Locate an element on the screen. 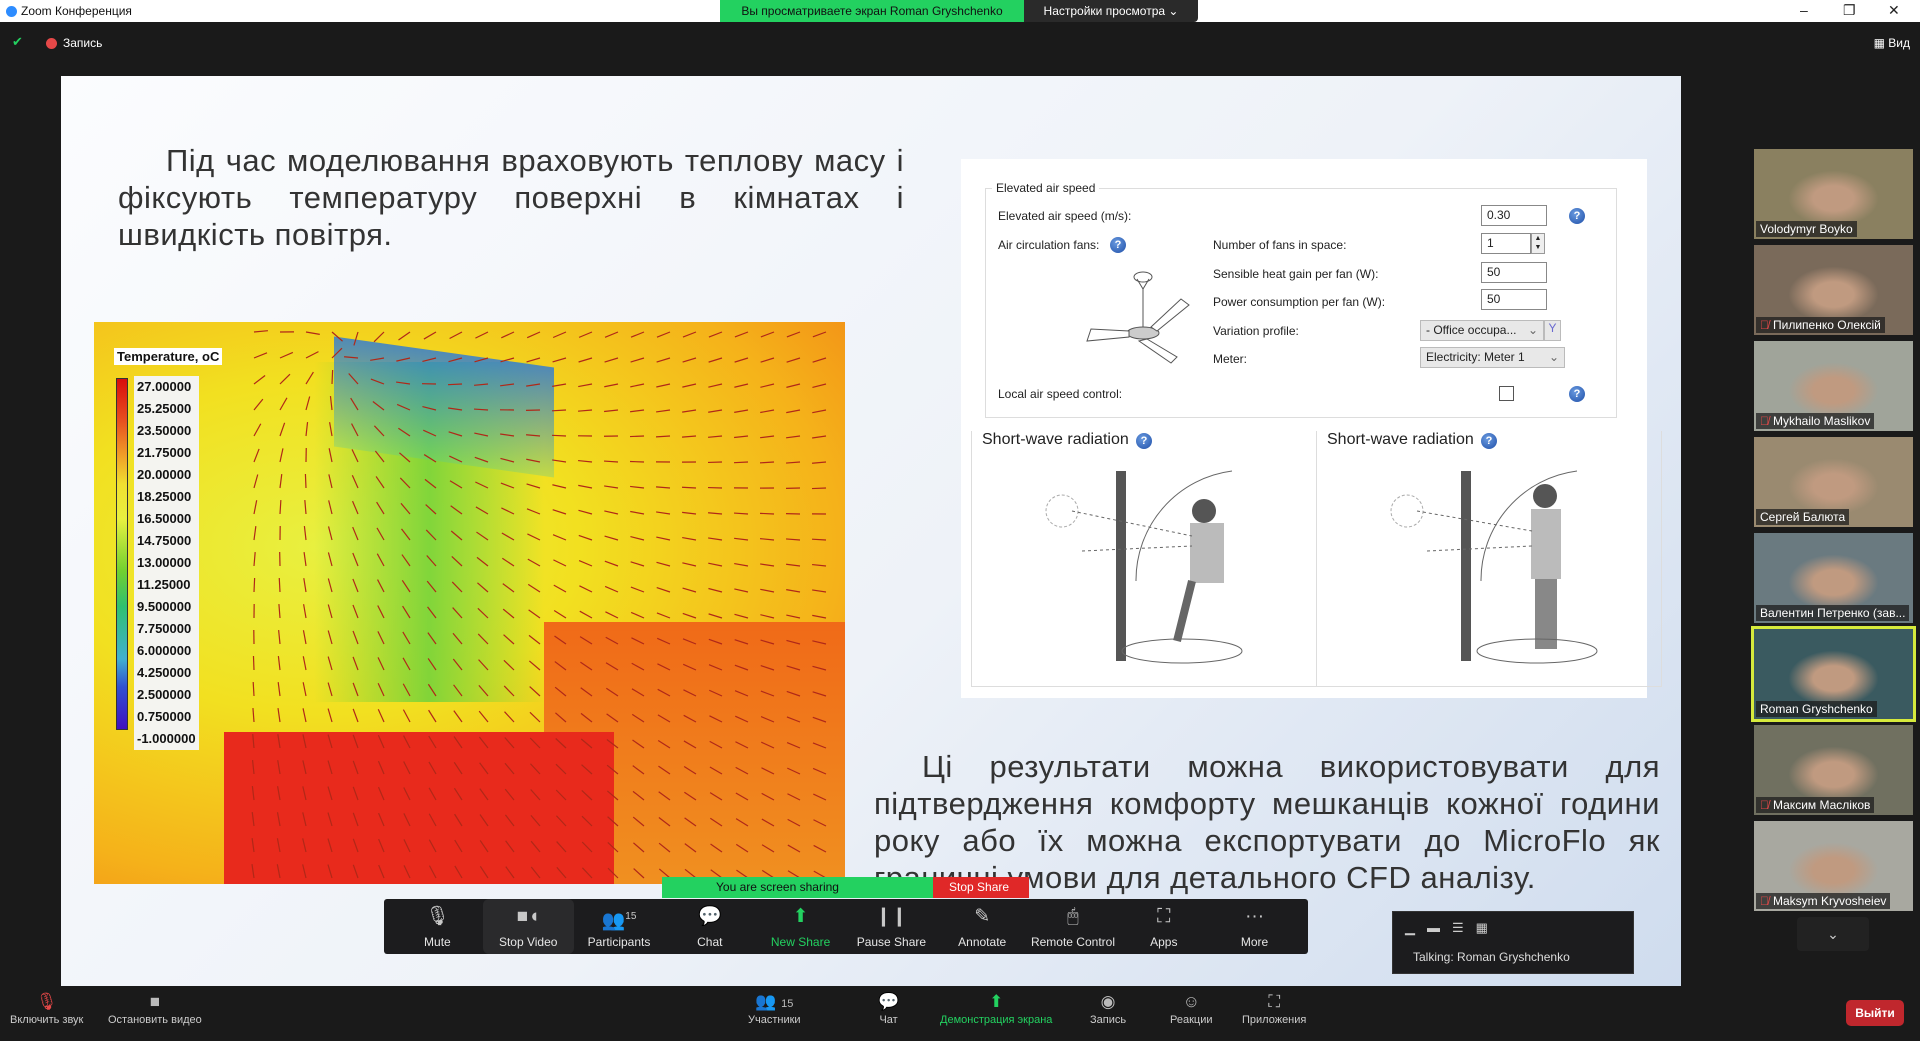 This screenshot has height=1041, width=1920. participant-name: Volodymyr Boyko is located at coordinates (1806, 229).